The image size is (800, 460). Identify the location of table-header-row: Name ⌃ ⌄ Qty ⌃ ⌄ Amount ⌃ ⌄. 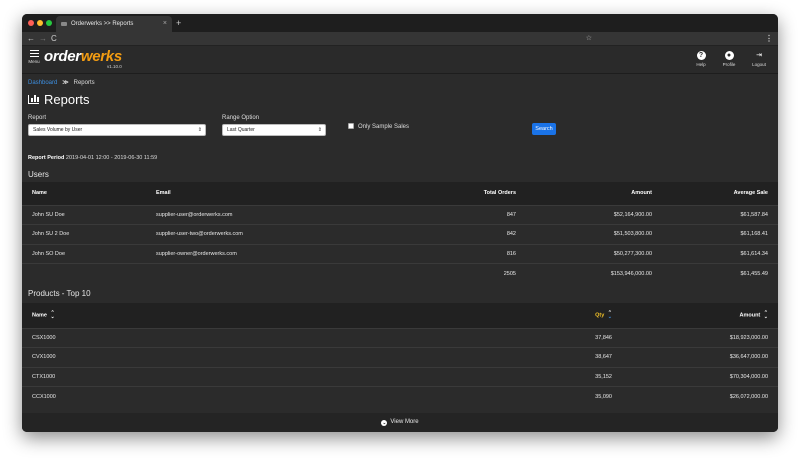
(400, 315).